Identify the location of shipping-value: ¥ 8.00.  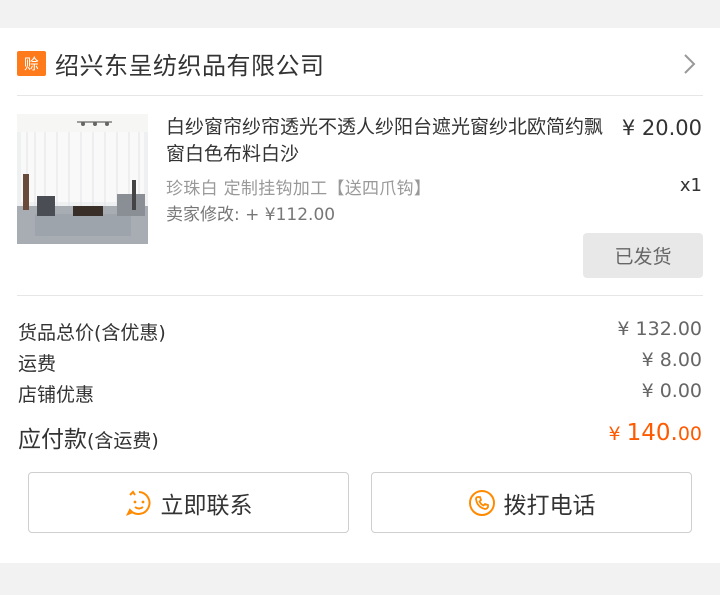
(671, 360).